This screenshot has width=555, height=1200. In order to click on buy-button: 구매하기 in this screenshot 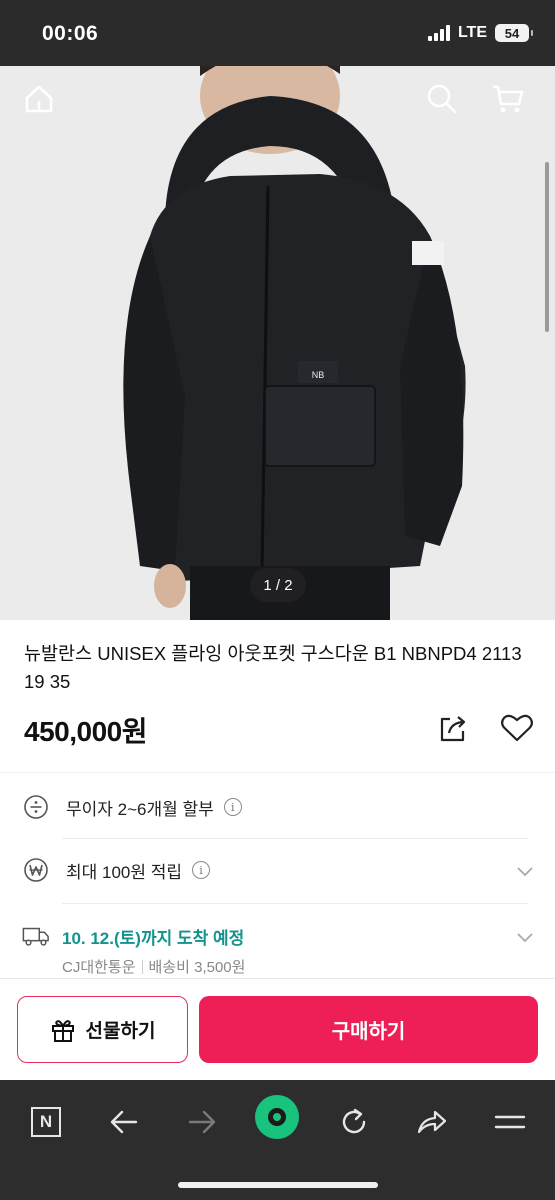, I will do `click(368, 1029)`.